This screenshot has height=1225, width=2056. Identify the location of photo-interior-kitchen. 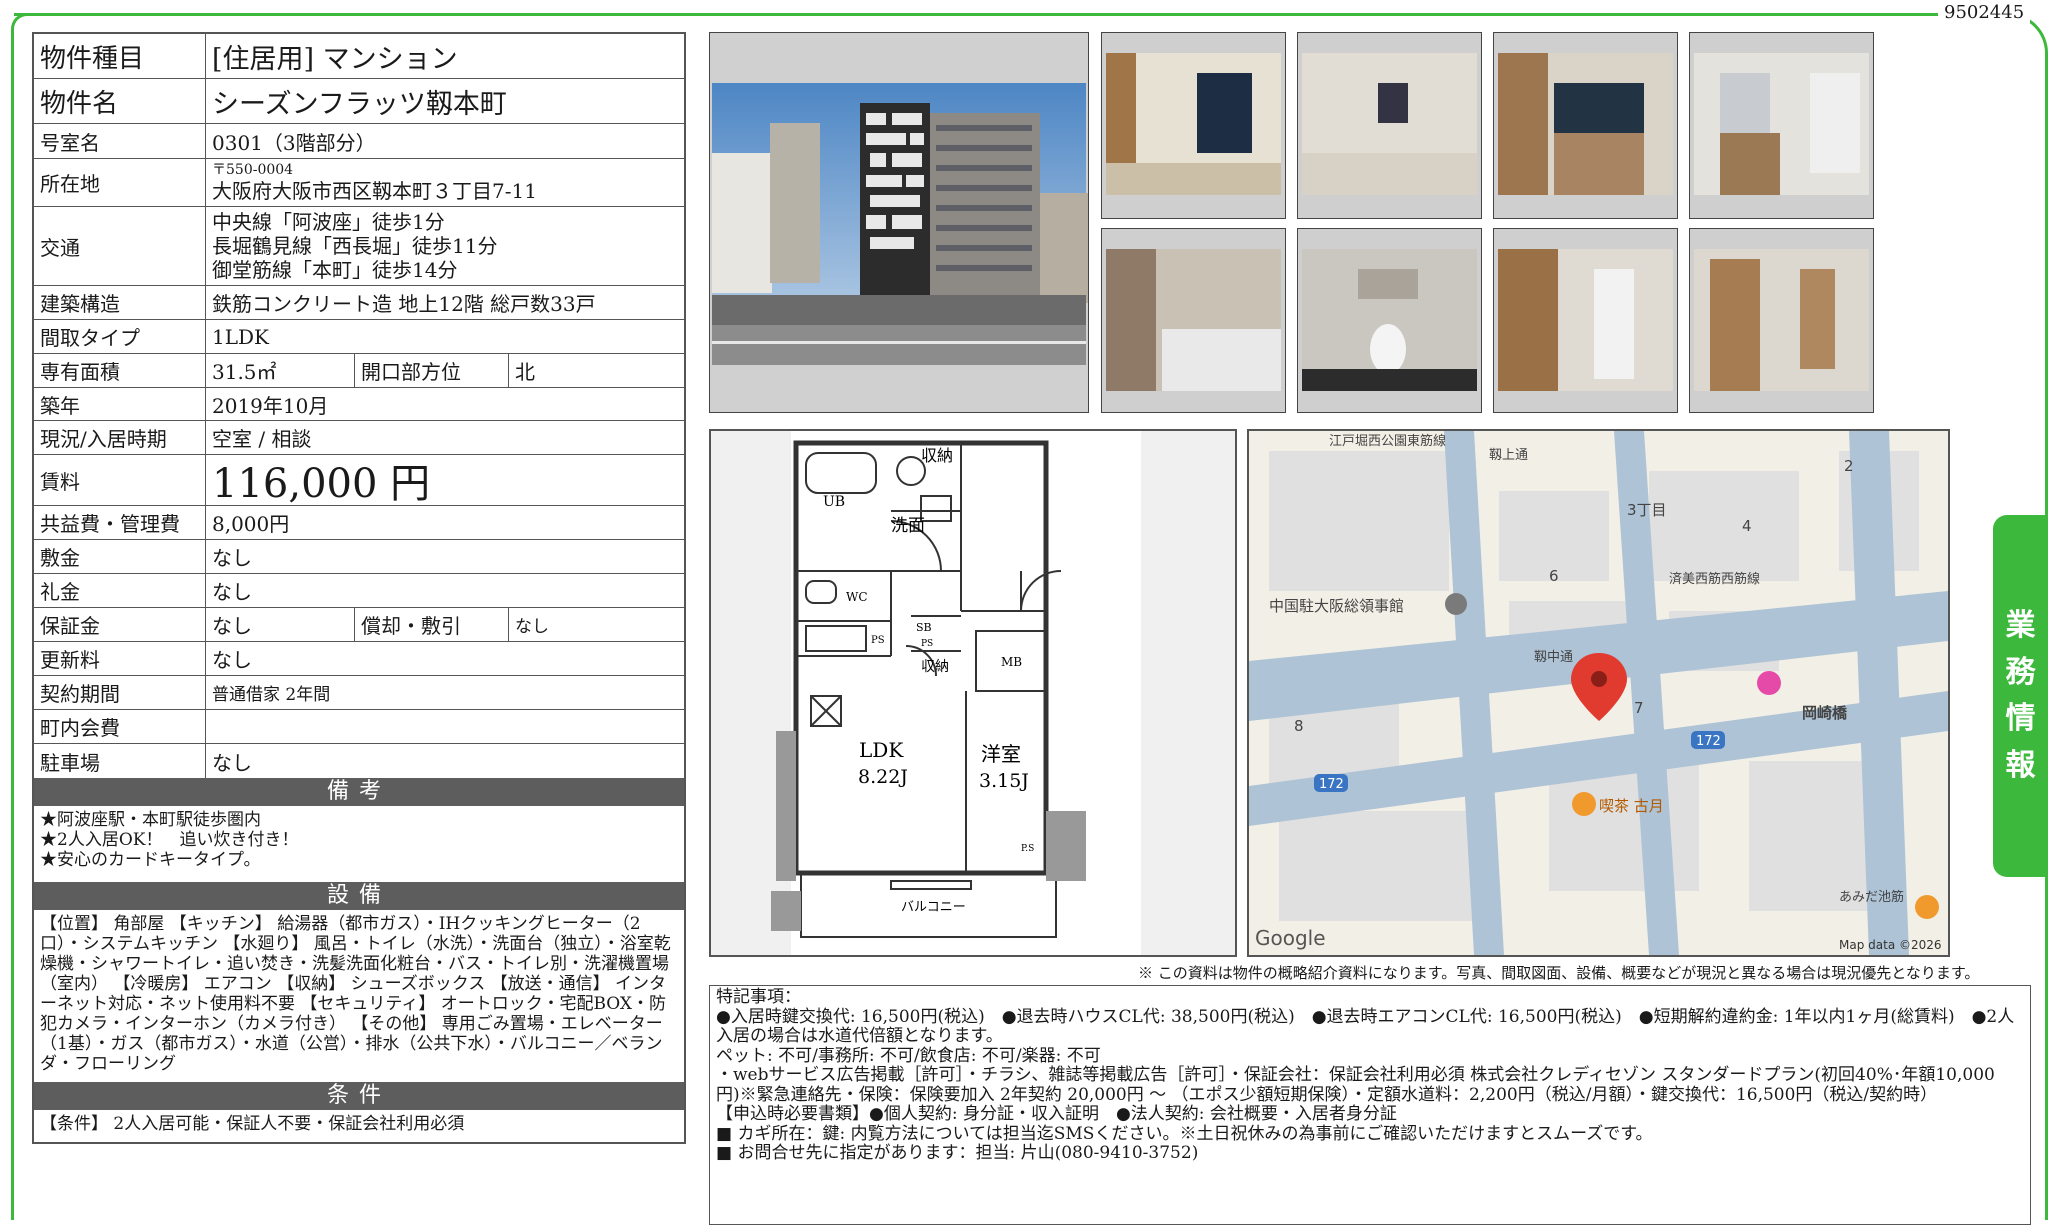
(1585, 125).